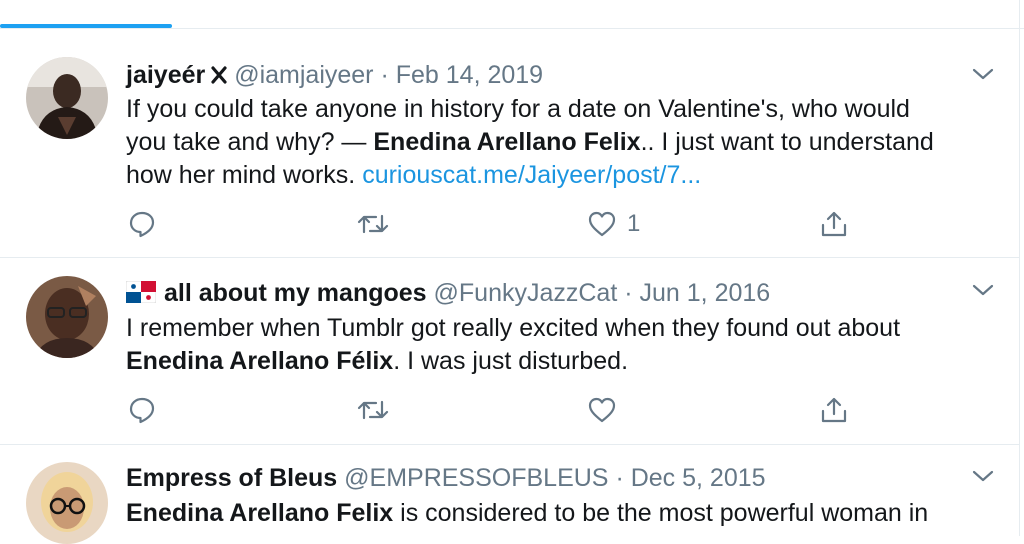 The width and height of the screenshot is (1024, 544). I want to click on like-button, so click(607, 410).